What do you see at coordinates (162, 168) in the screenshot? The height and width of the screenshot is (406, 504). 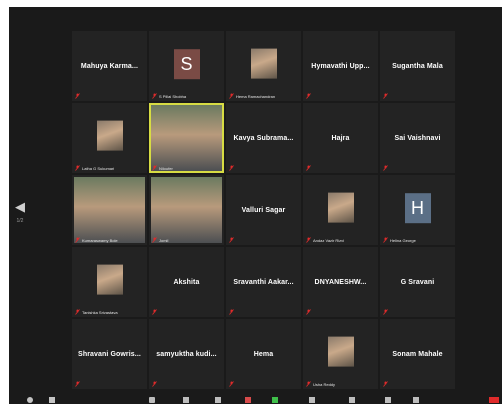 I see `participant-label: Niloufer` at bounding box center [162, 168].